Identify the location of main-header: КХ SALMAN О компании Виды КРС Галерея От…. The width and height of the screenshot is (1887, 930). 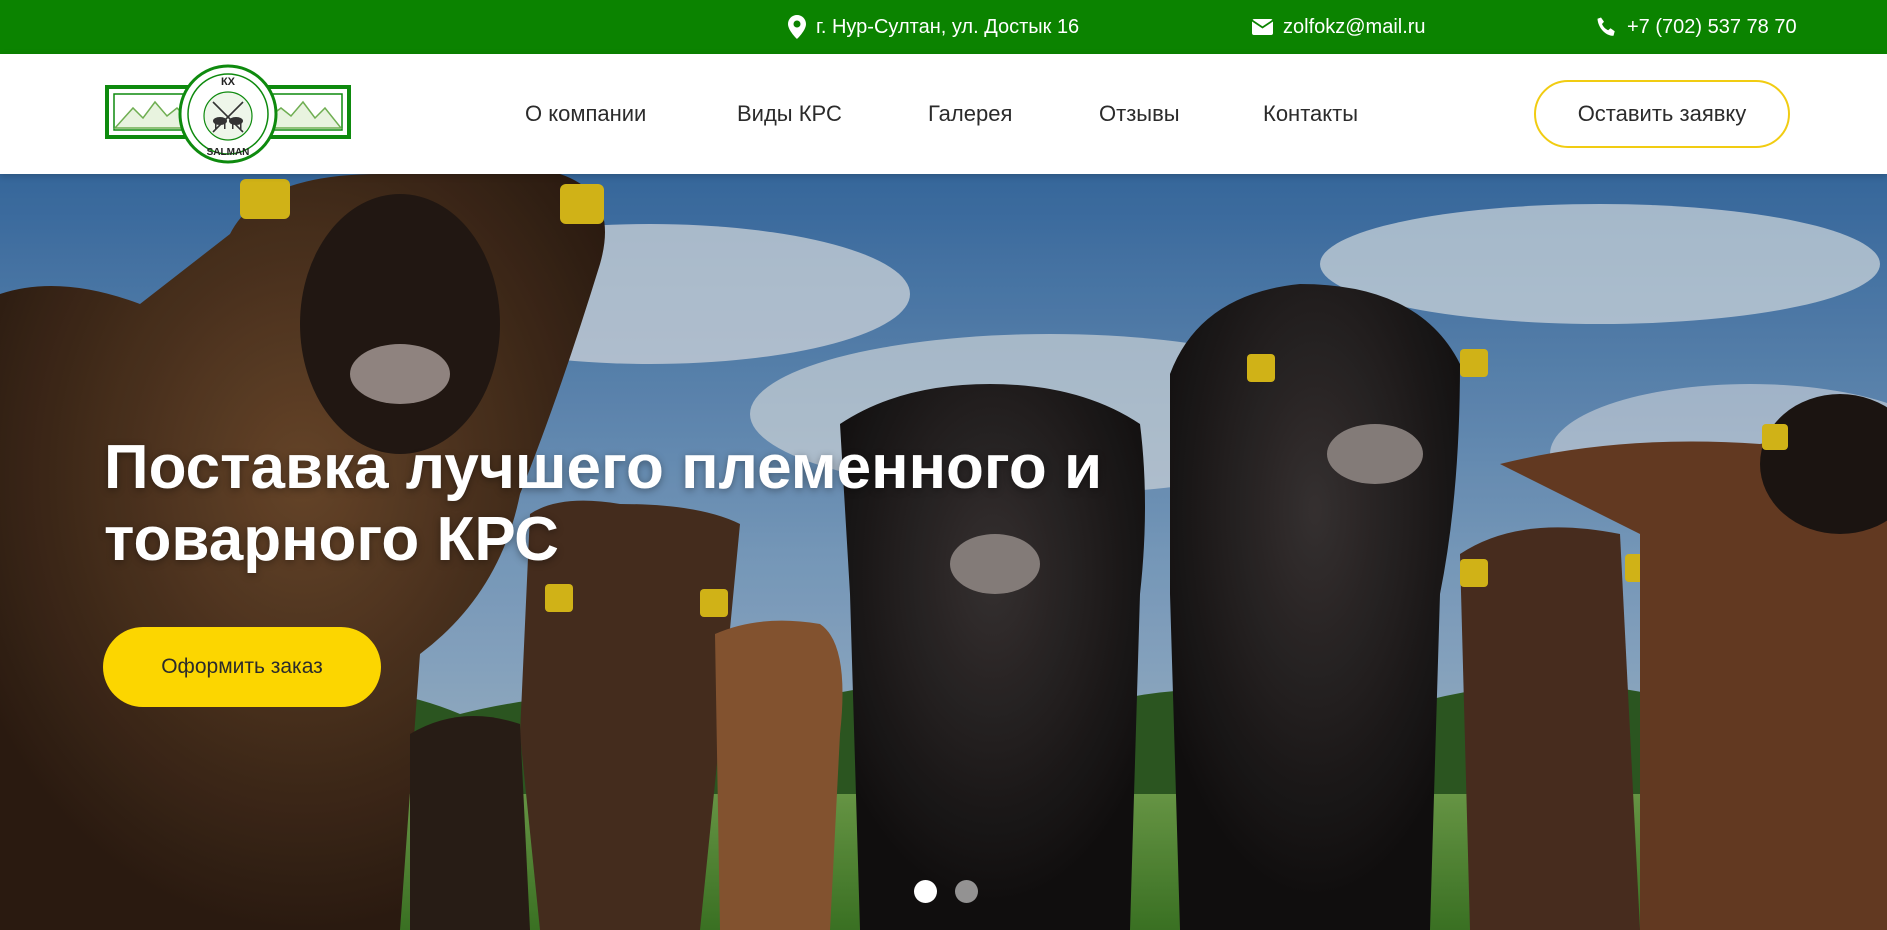
(943, 114).